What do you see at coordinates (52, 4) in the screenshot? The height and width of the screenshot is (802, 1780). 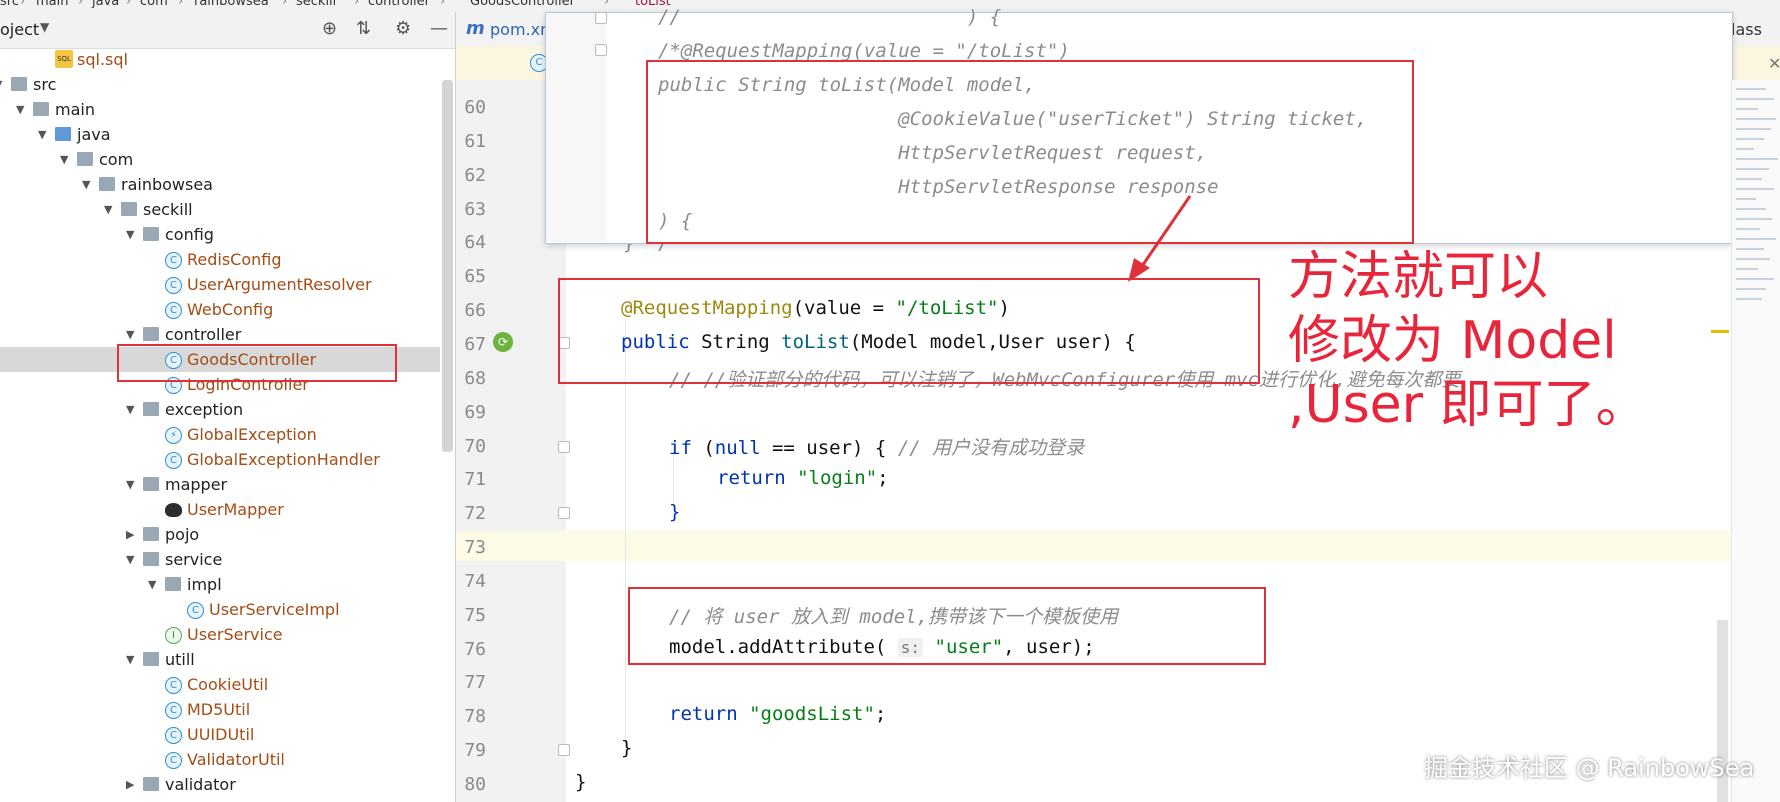 I see `breadcrumb-item: main` at bounding box center [52, 4].